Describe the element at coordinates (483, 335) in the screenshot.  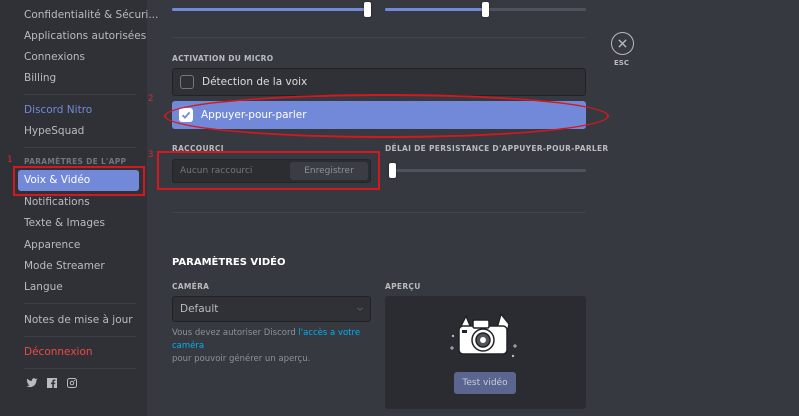
I see `camera-illustration-icon` at that location.